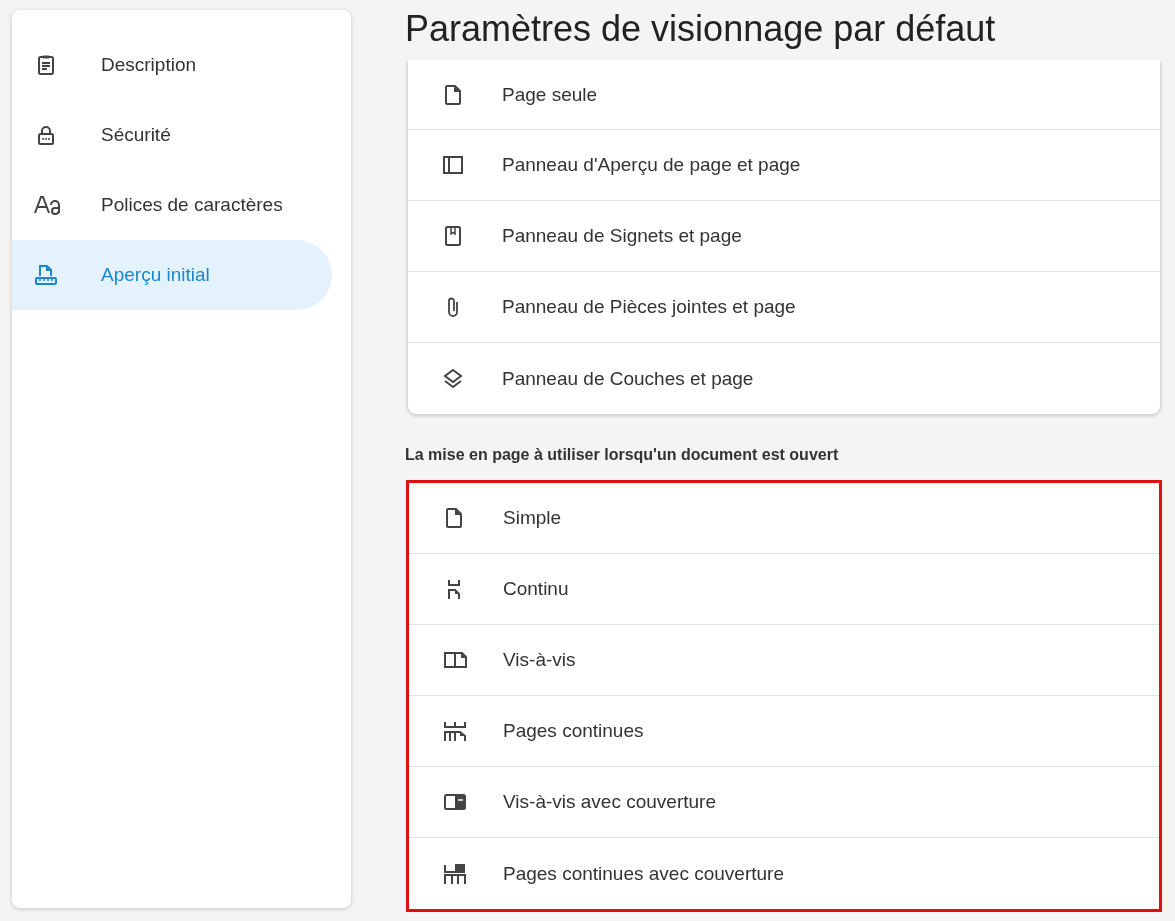 This screenshot has height=921, width=1175. I want to click on sidebar-item: Description, so click(172, 65).